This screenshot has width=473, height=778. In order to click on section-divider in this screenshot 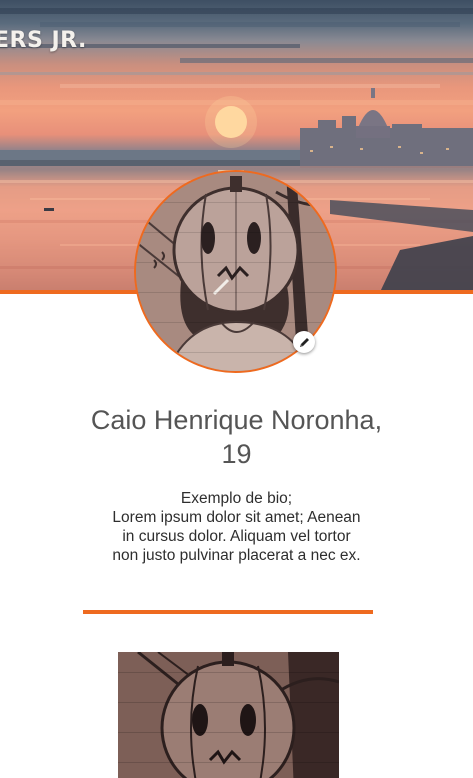, I will do `click(228, 612)`.